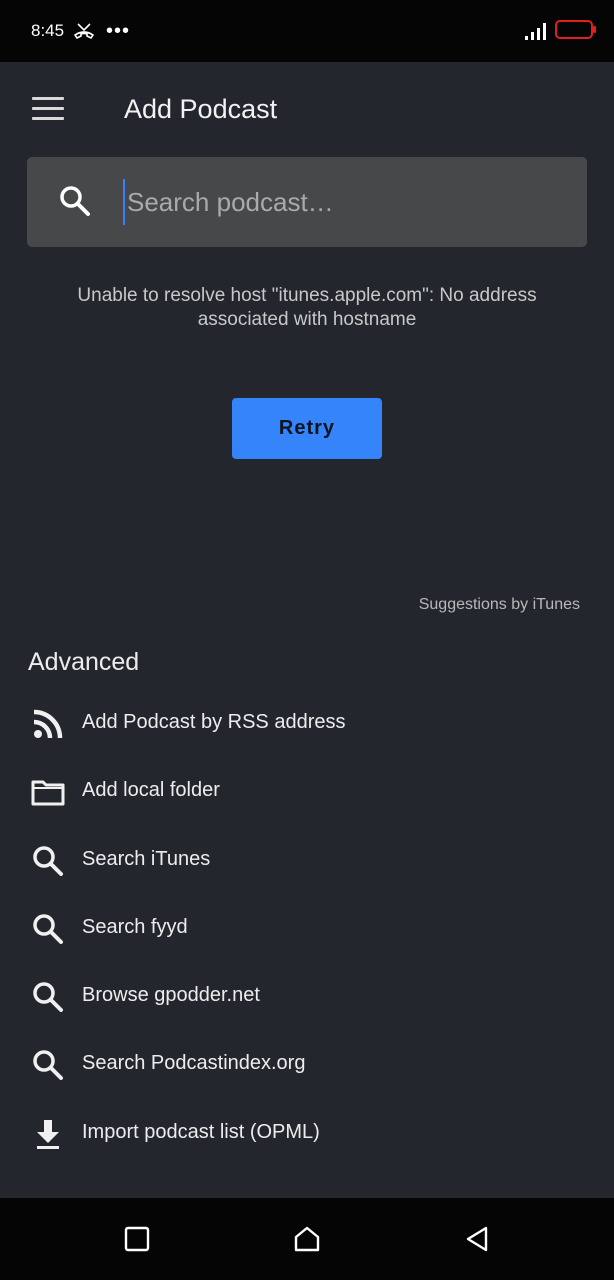 The image size is (614, 1280). What do you see at coordinates (48, 1134) in the screenshot?
I see `download-icon` at bounding box center [48, 1134].